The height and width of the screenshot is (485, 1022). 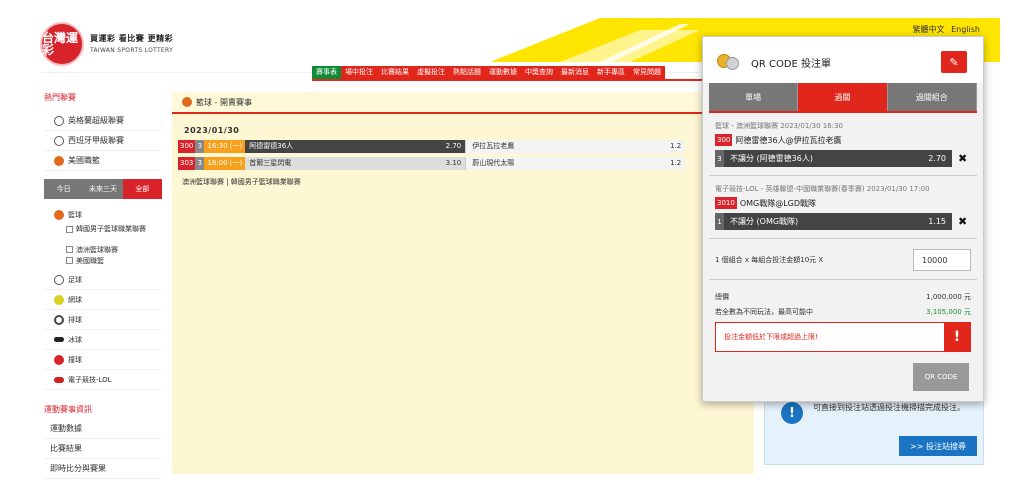 What do you see at coordinates (503, 72) in the screenshot?
I see `nav-item: 運動數據` at bounding box center [503, 72].